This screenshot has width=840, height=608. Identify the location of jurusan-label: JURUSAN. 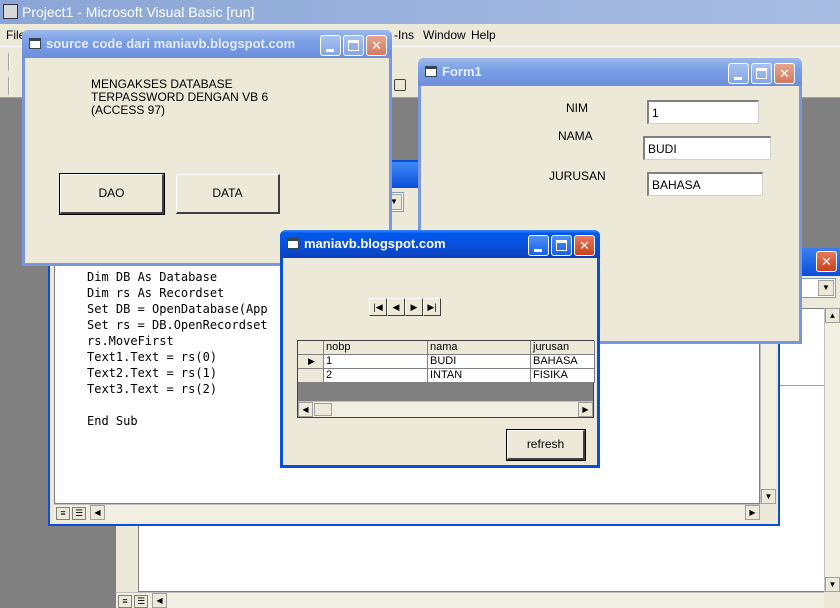
(577, 176).